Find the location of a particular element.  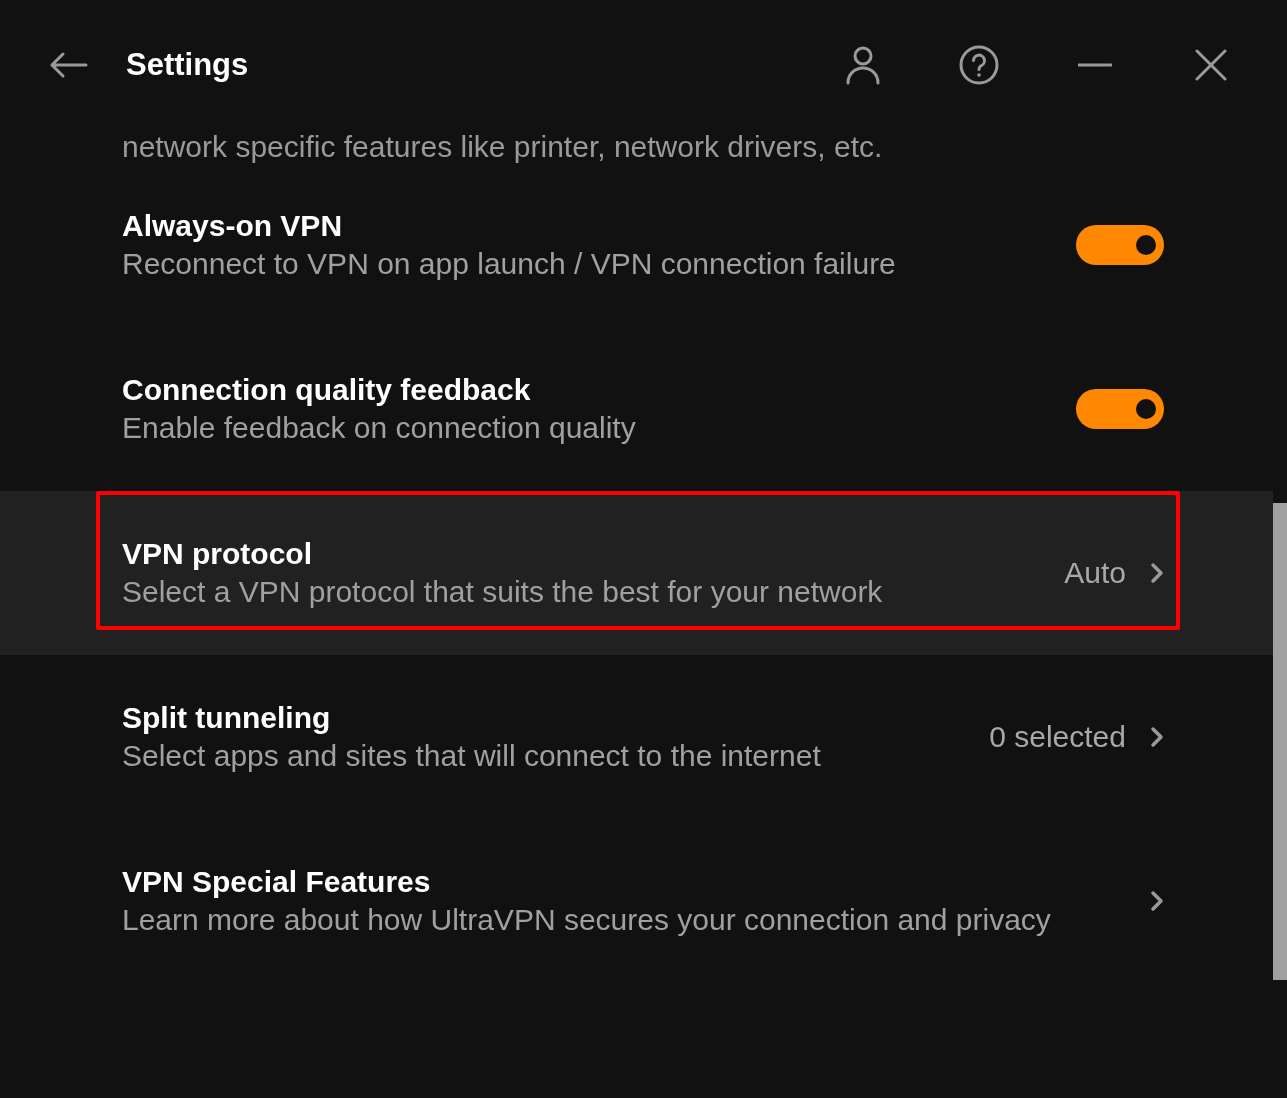

setting-description: Enable feedback on connection quality is located at coordinates (379, 428).